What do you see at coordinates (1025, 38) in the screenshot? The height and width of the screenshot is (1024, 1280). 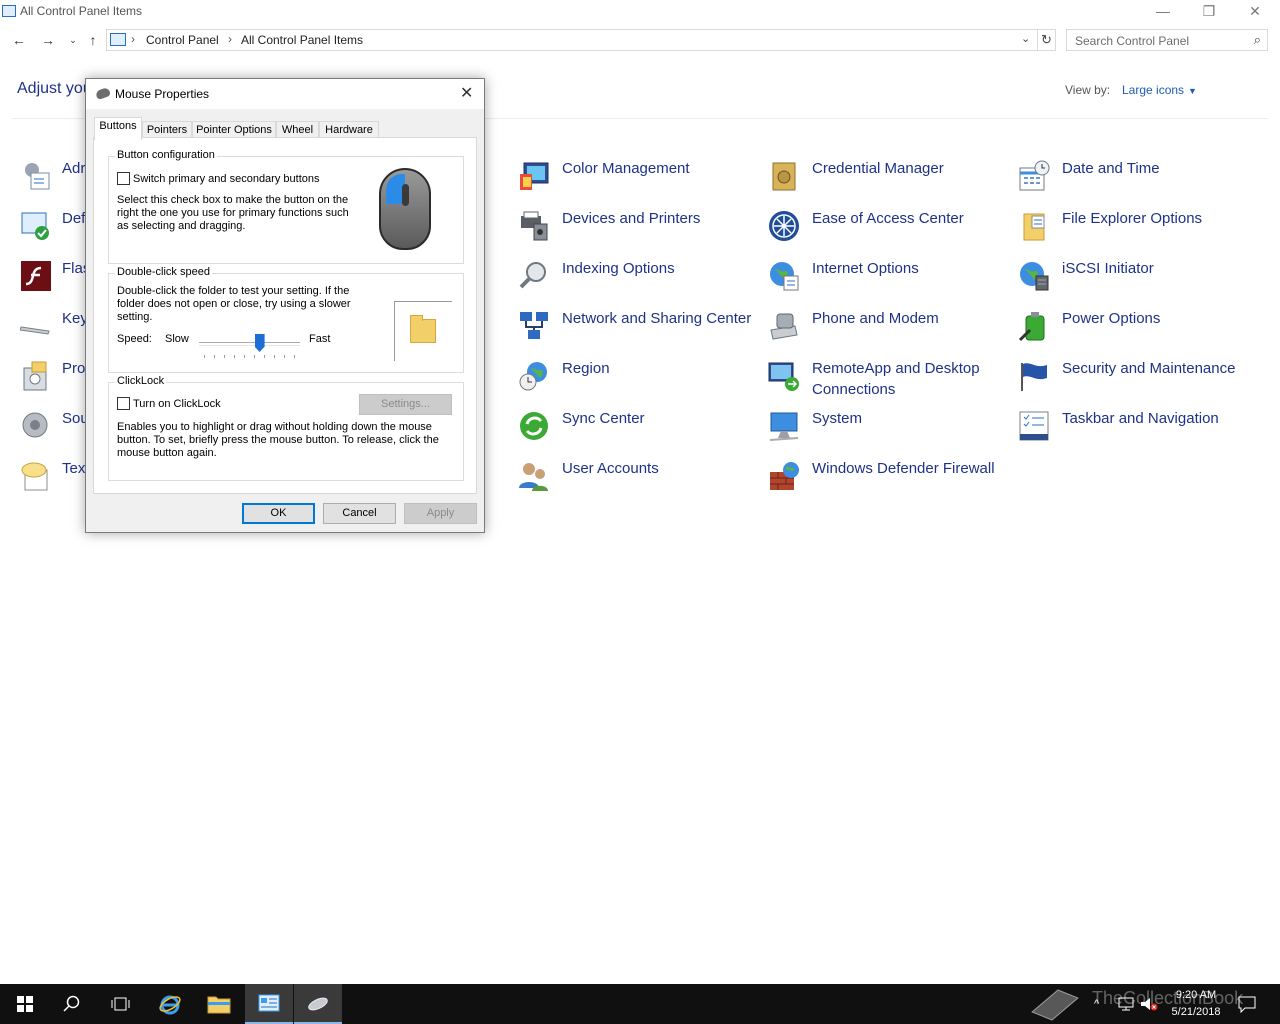 I see `address-dropdown-chevron-icon: ⌄` at bounding box center [1025, 38].